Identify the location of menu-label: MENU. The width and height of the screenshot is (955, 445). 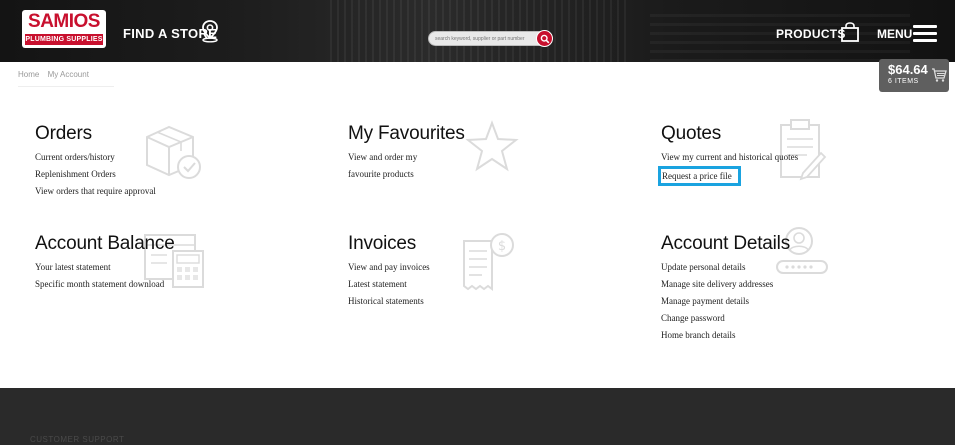
(894, 34).